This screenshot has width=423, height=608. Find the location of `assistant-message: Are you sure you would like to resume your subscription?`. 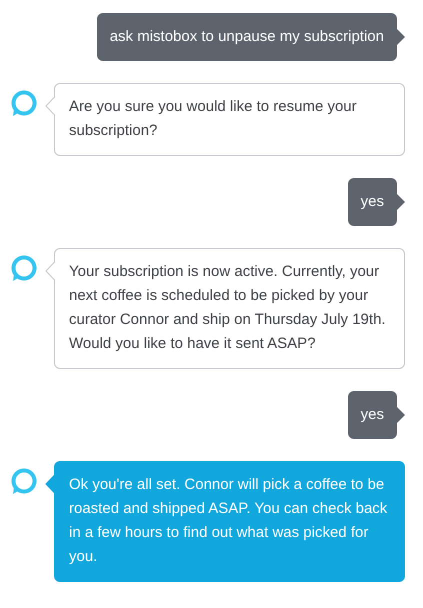

assistant-message: Are you sure you would like to resume your subscription? is located at coordinates (229, 119).